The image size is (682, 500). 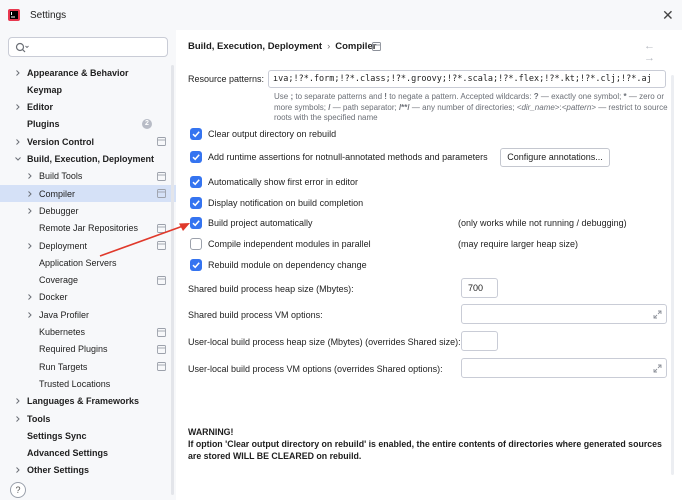 I want to click on option-checkbox-row: Clear output directory on rebuild, so click(x=263, y=134).